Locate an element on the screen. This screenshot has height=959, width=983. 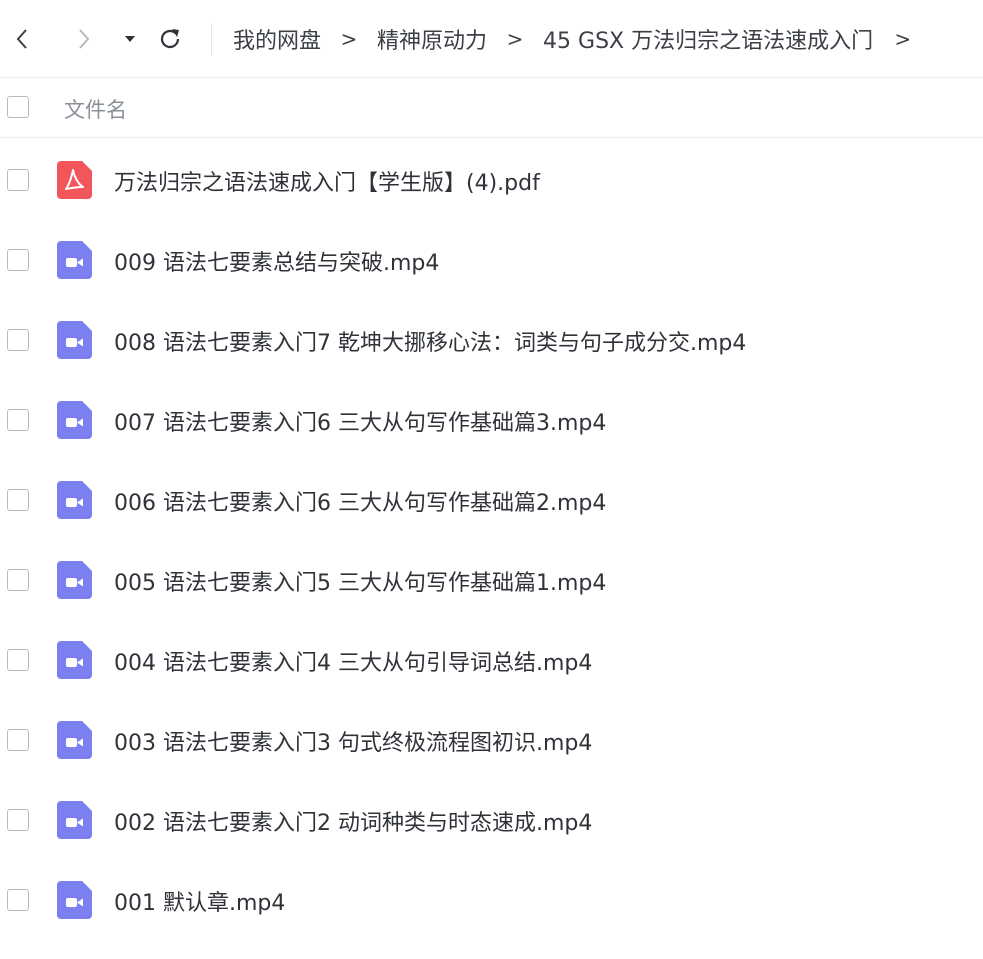
select-all-checkbox is located at coordinates (18, 107).